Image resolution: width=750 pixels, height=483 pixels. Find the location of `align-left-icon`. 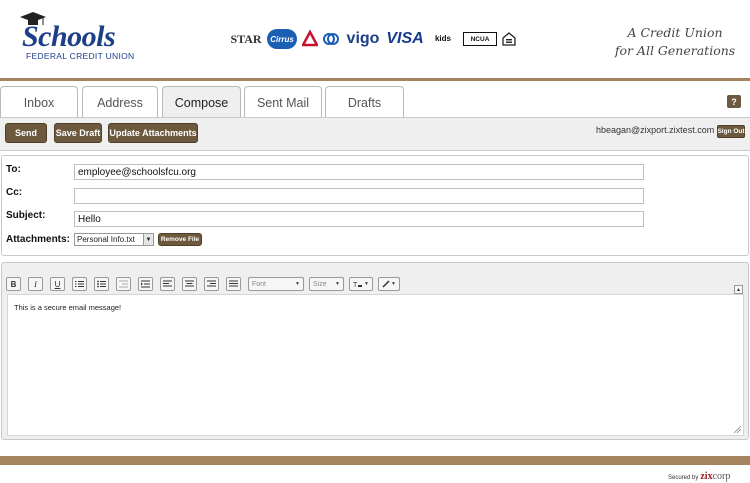

align-left-icon is located at coordinates (167, 283).